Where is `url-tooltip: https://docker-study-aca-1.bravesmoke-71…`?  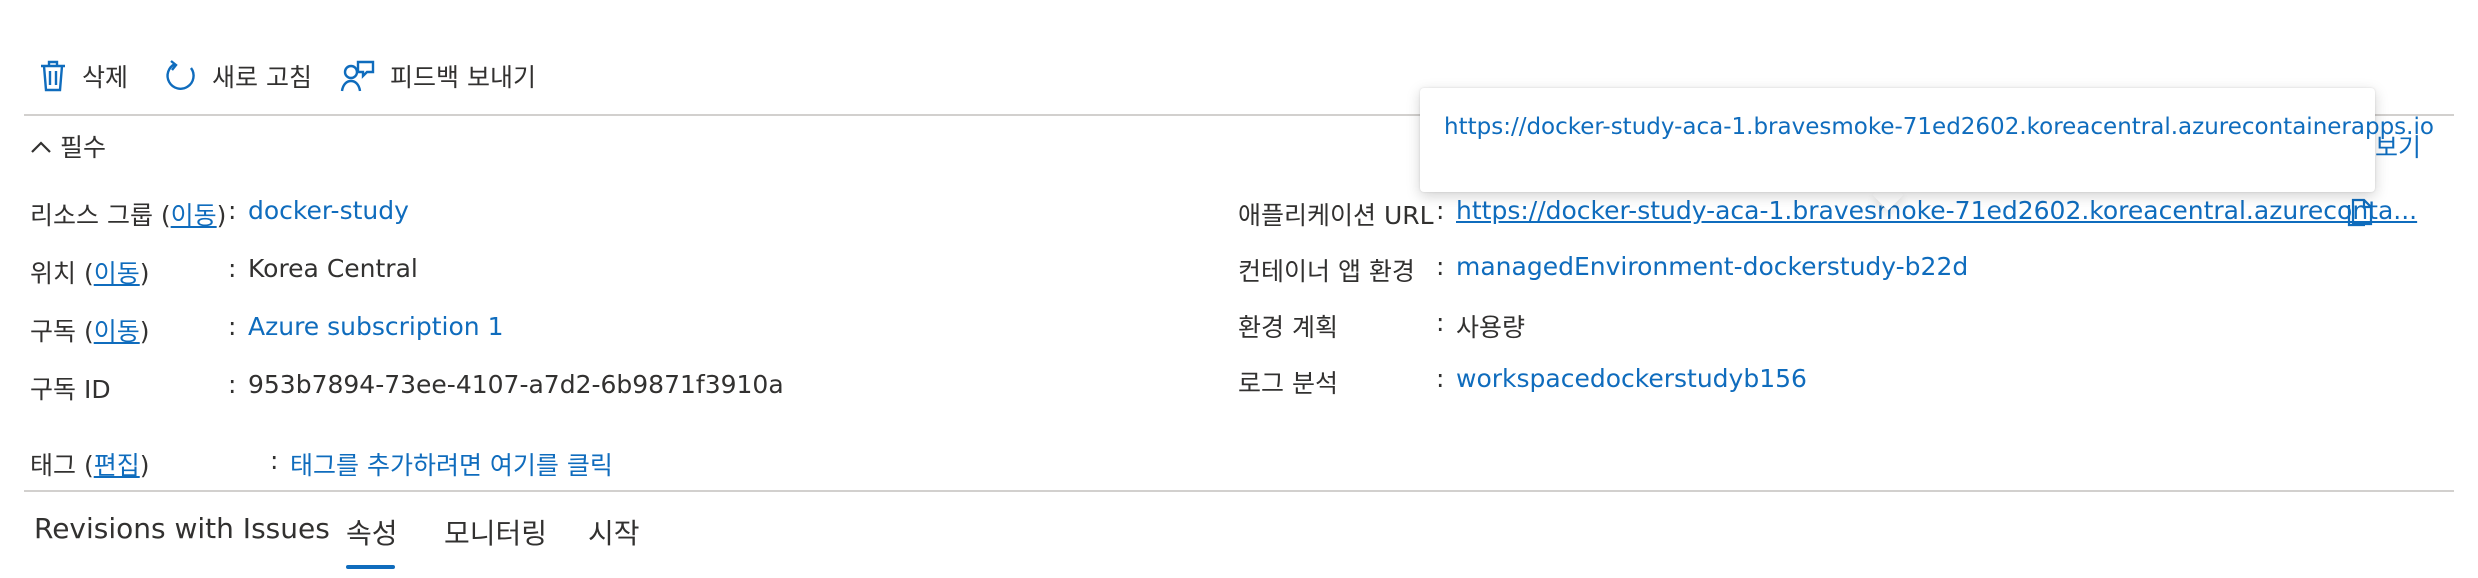
url-tooltip: https://docker-study-aca-1.bravesmoke-71… is located at coordinates (1927, 140).